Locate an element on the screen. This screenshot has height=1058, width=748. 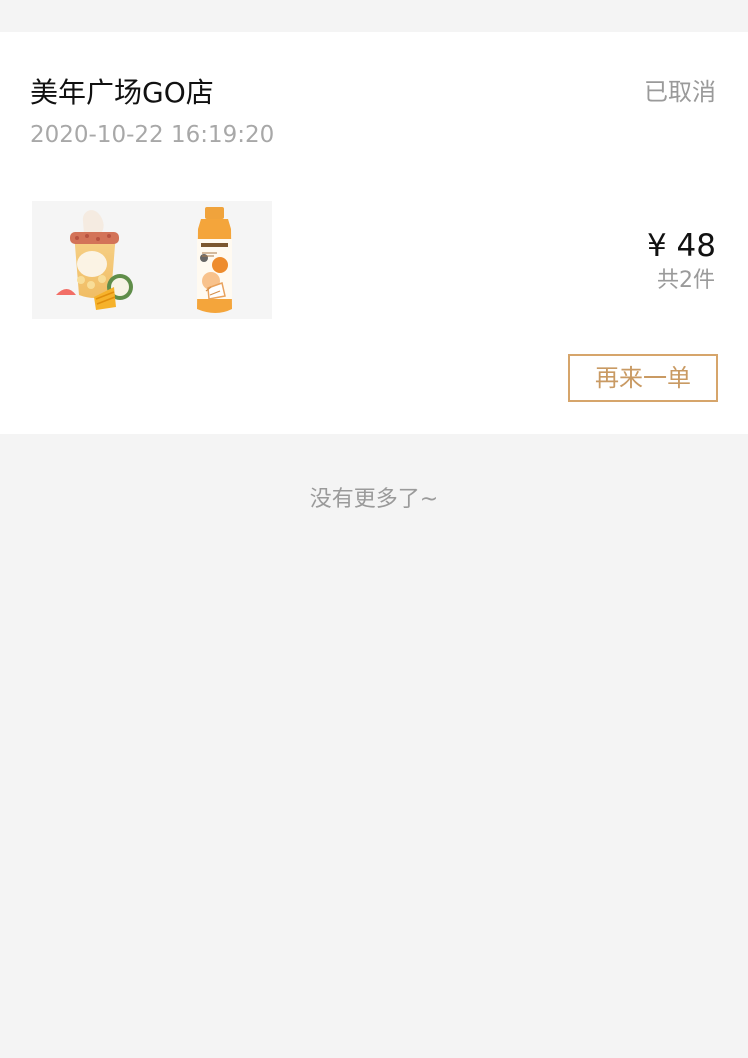
reorder-button: 再来一单 is located at coordinates (643, 378).